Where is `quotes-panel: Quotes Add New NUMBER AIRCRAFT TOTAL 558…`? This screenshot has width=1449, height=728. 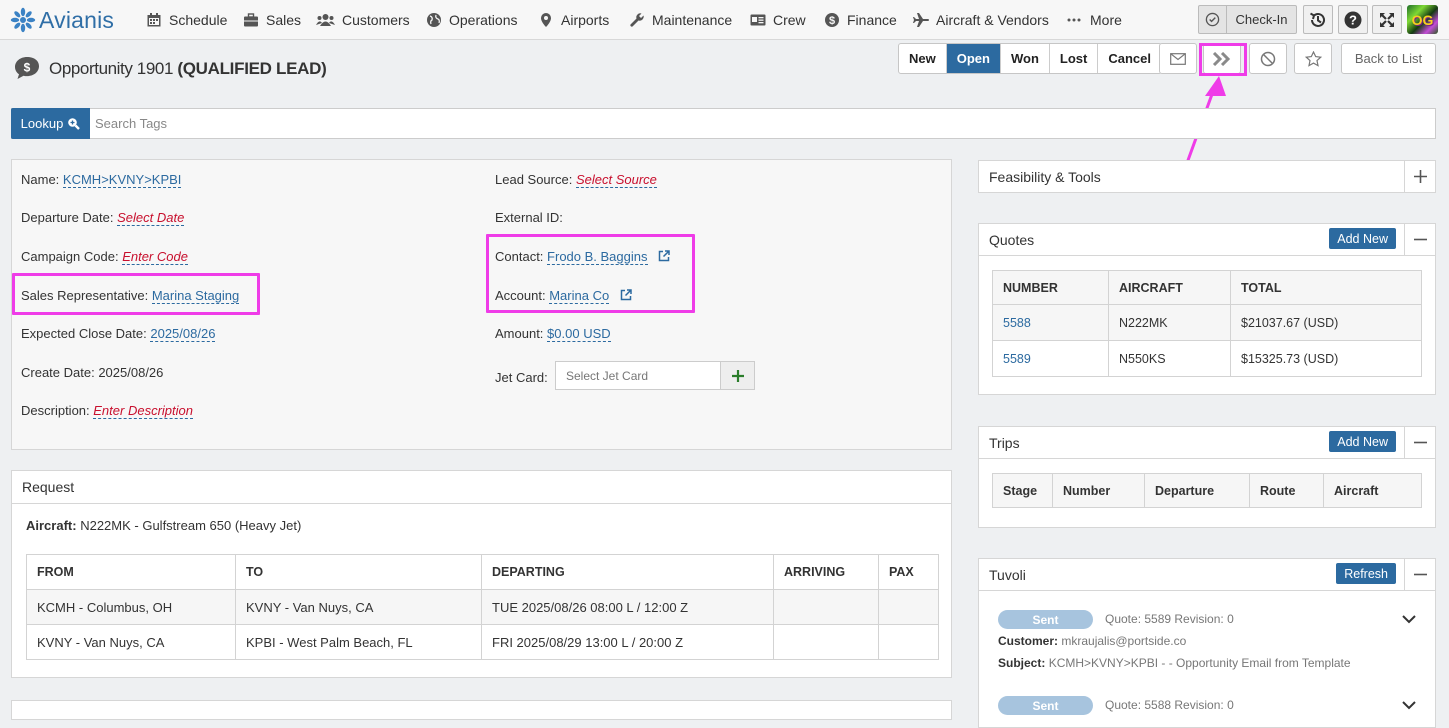 quotes-panel: Quotes Add New NUMBER AIRCRAFT TOTAL 558… is located at coordinates (1207, 309).